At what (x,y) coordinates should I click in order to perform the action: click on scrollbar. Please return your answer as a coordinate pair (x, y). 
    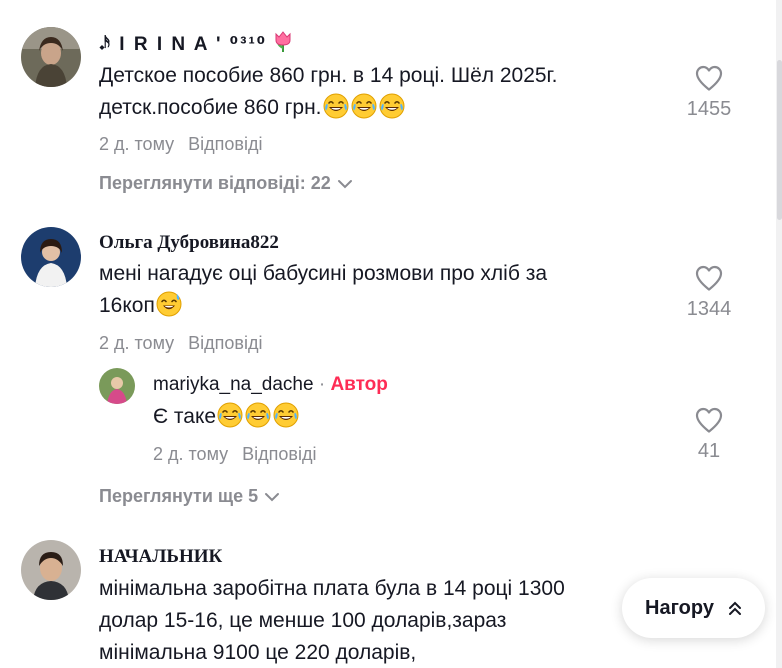
    Looking at the image, I should click on (779, 334).